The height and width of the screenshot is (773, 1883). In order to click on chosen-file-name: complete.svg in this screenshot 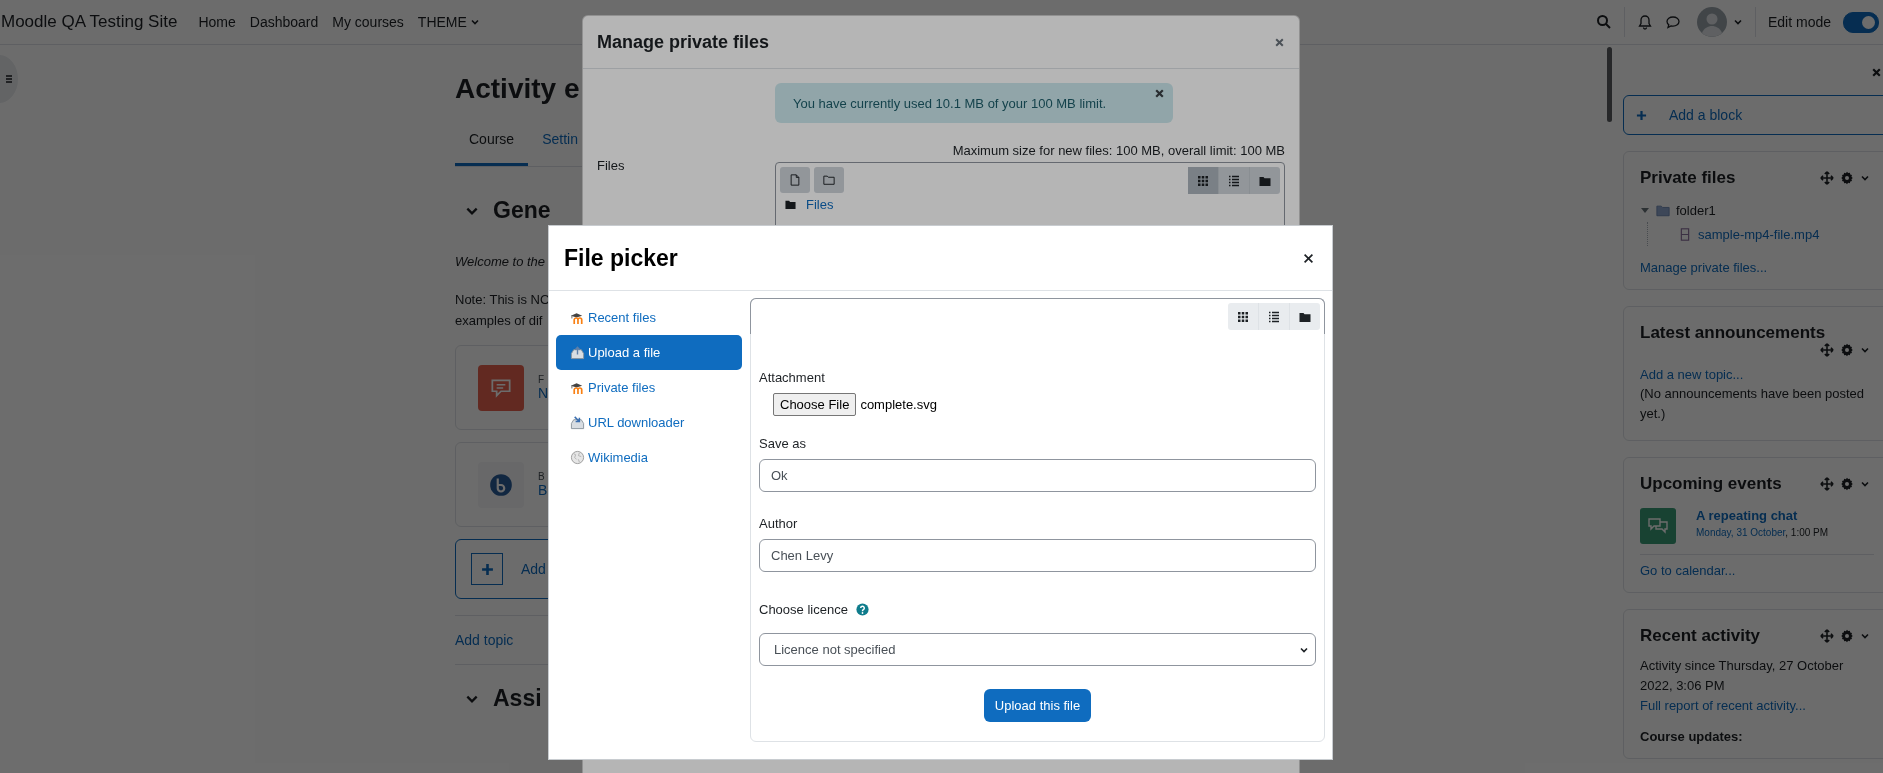, I will do `click(898, 404)`.